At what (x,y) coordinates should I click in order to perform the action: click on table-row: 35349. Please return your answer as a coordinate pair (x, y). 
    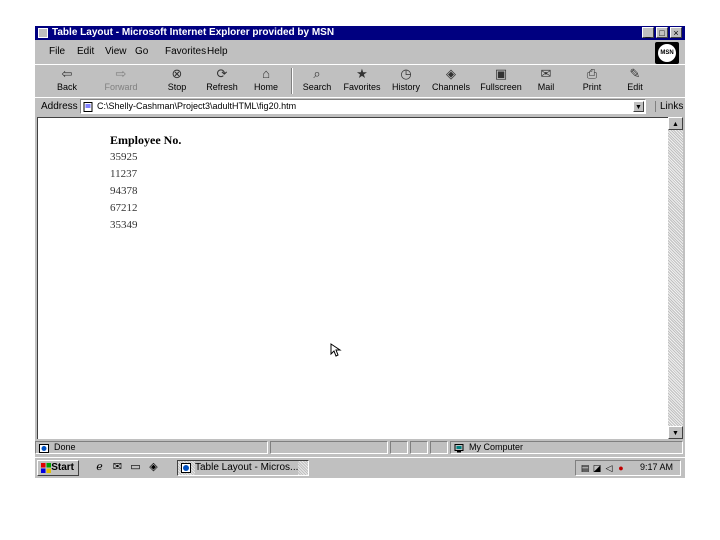
    Looking at the image, I should click on (124, 225).